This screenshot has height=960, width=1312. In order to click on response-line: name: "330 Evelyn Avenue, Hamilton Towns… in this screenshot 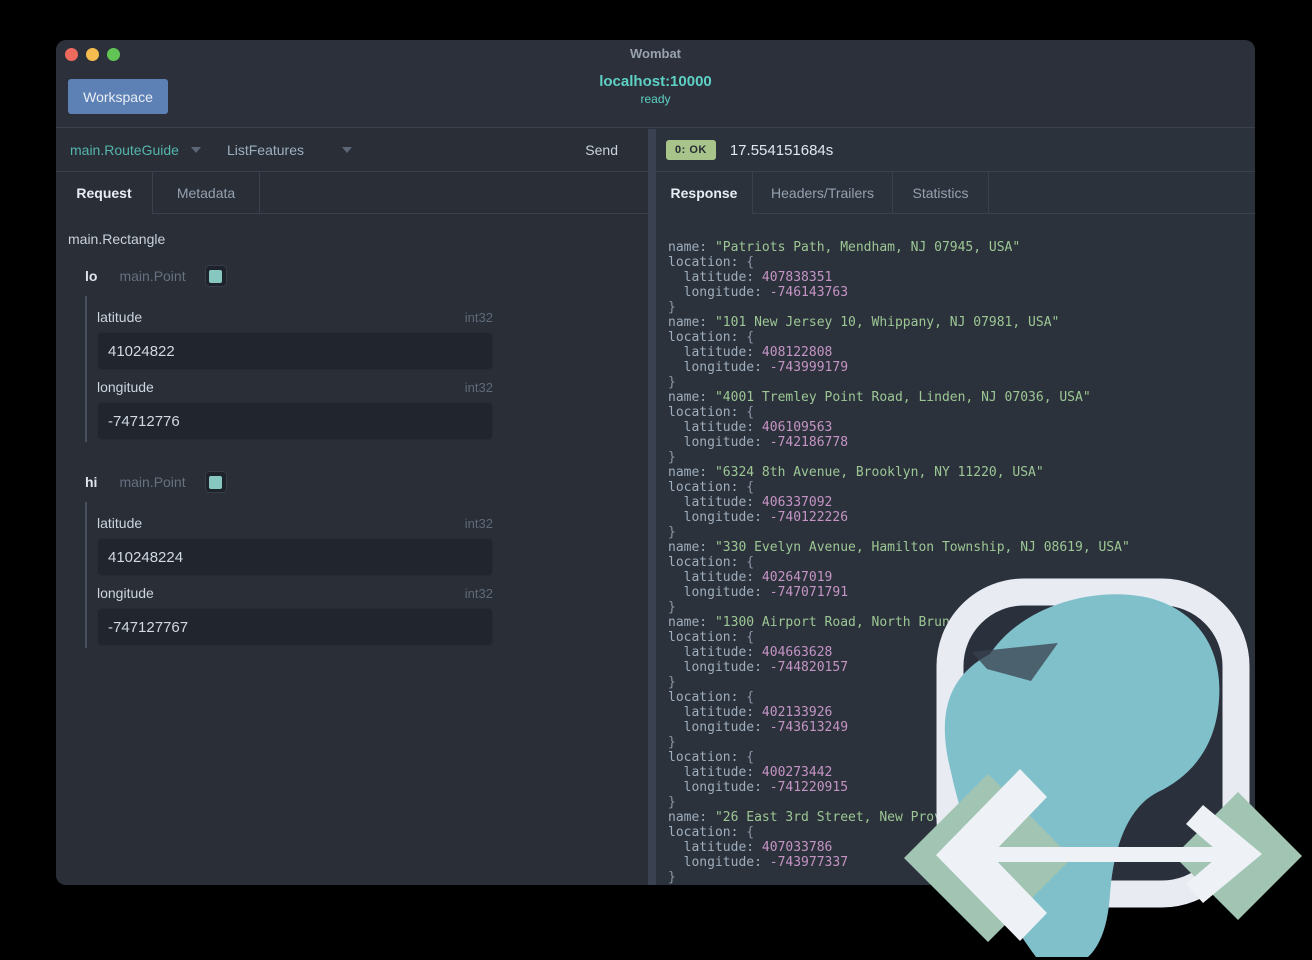, I will do `click(899, 547)`.